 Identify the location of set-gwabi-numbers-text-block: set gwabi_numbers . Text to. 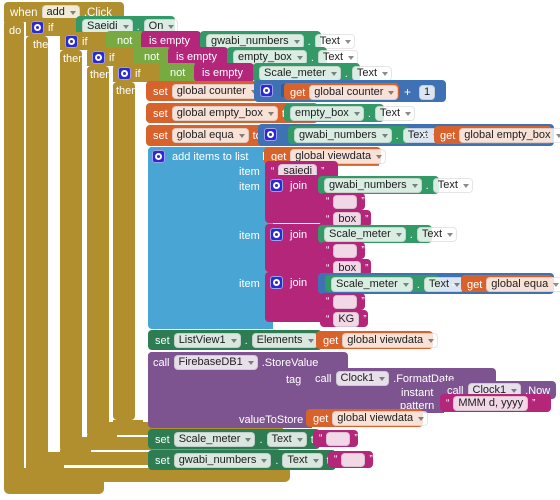
(242, 460).